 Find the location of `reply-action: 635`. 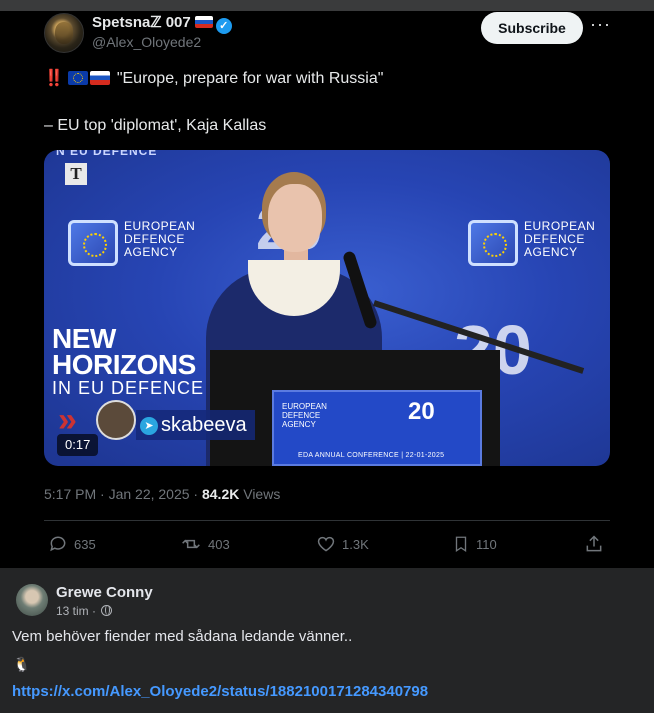

reply-action: 635 is located at coordinates (72, 545).